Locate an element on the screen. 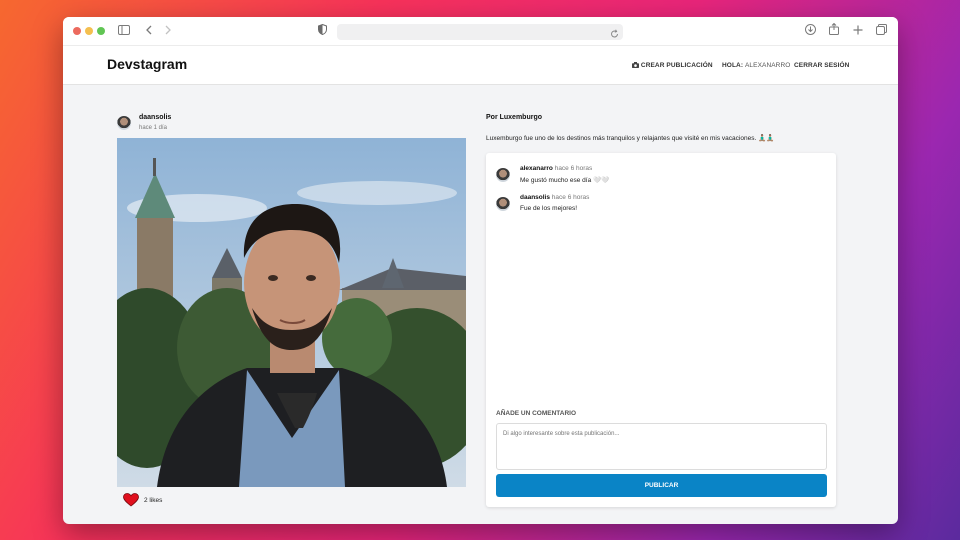 Image resolution: width=960 pixels, height=540 pixels. comment-username: alexanarro is located at coordinates (536, 168).